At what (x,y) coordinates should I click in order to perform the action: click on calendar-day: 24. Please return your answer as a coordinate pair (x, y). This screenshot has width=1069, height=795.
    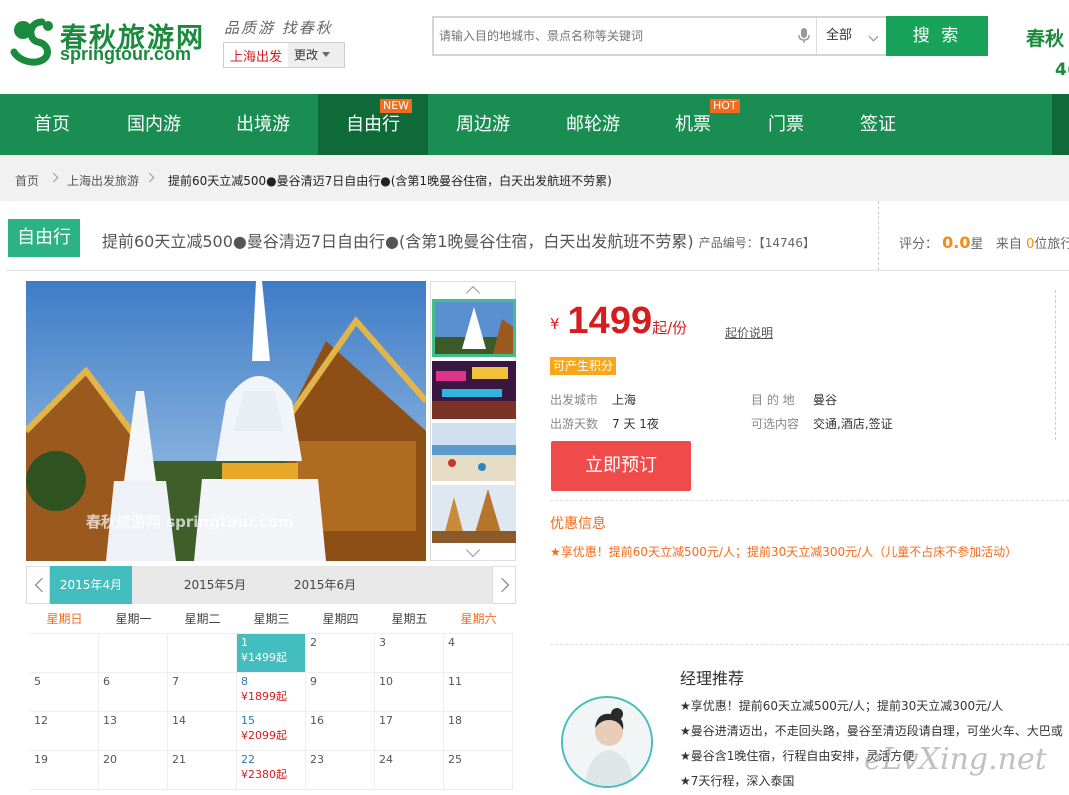
    Looking at the image, I should click on (409, 770).